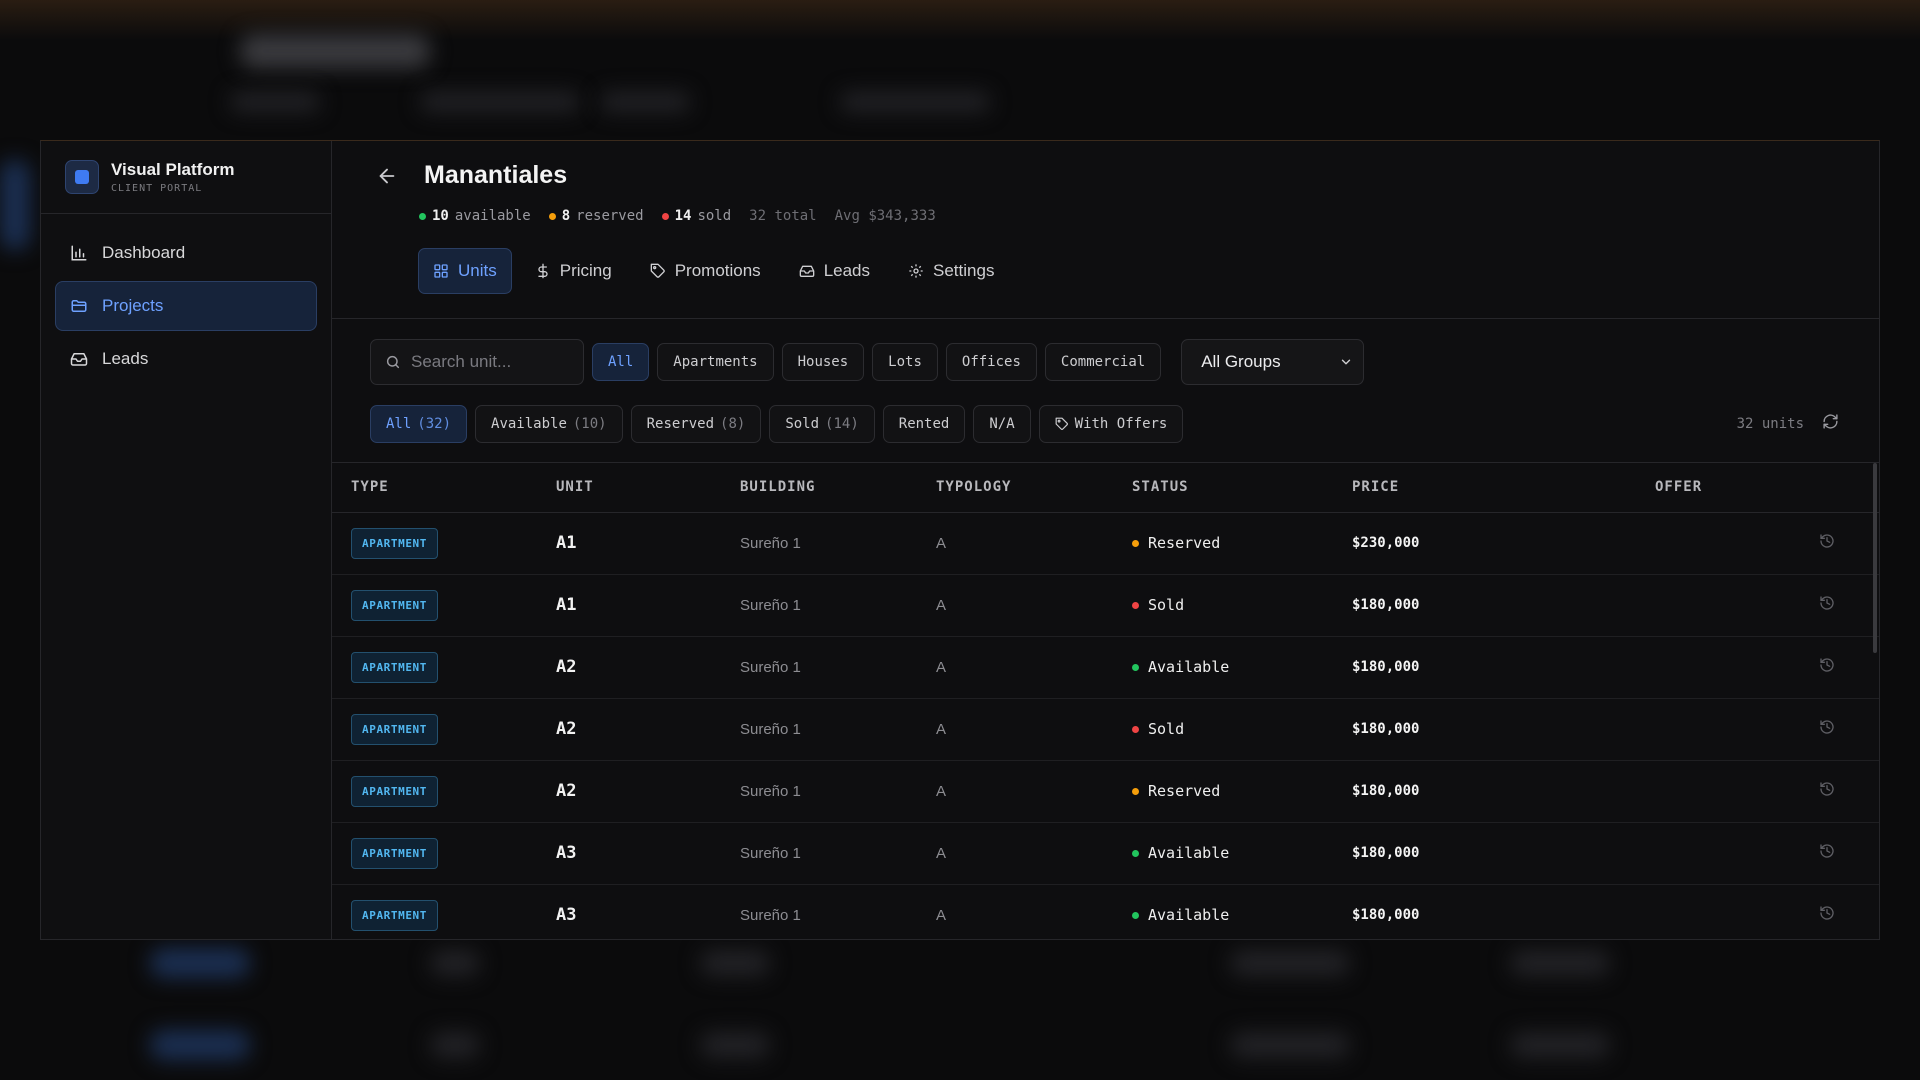 The height and width of the screenshot is (1080, 1920). I want to click on back-arrow-icon, so click(387, 176).